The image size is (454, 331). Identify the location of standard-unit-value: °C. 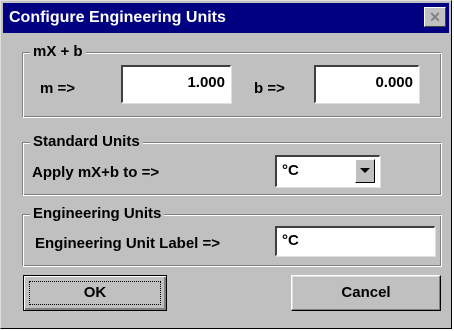
(290, 170).